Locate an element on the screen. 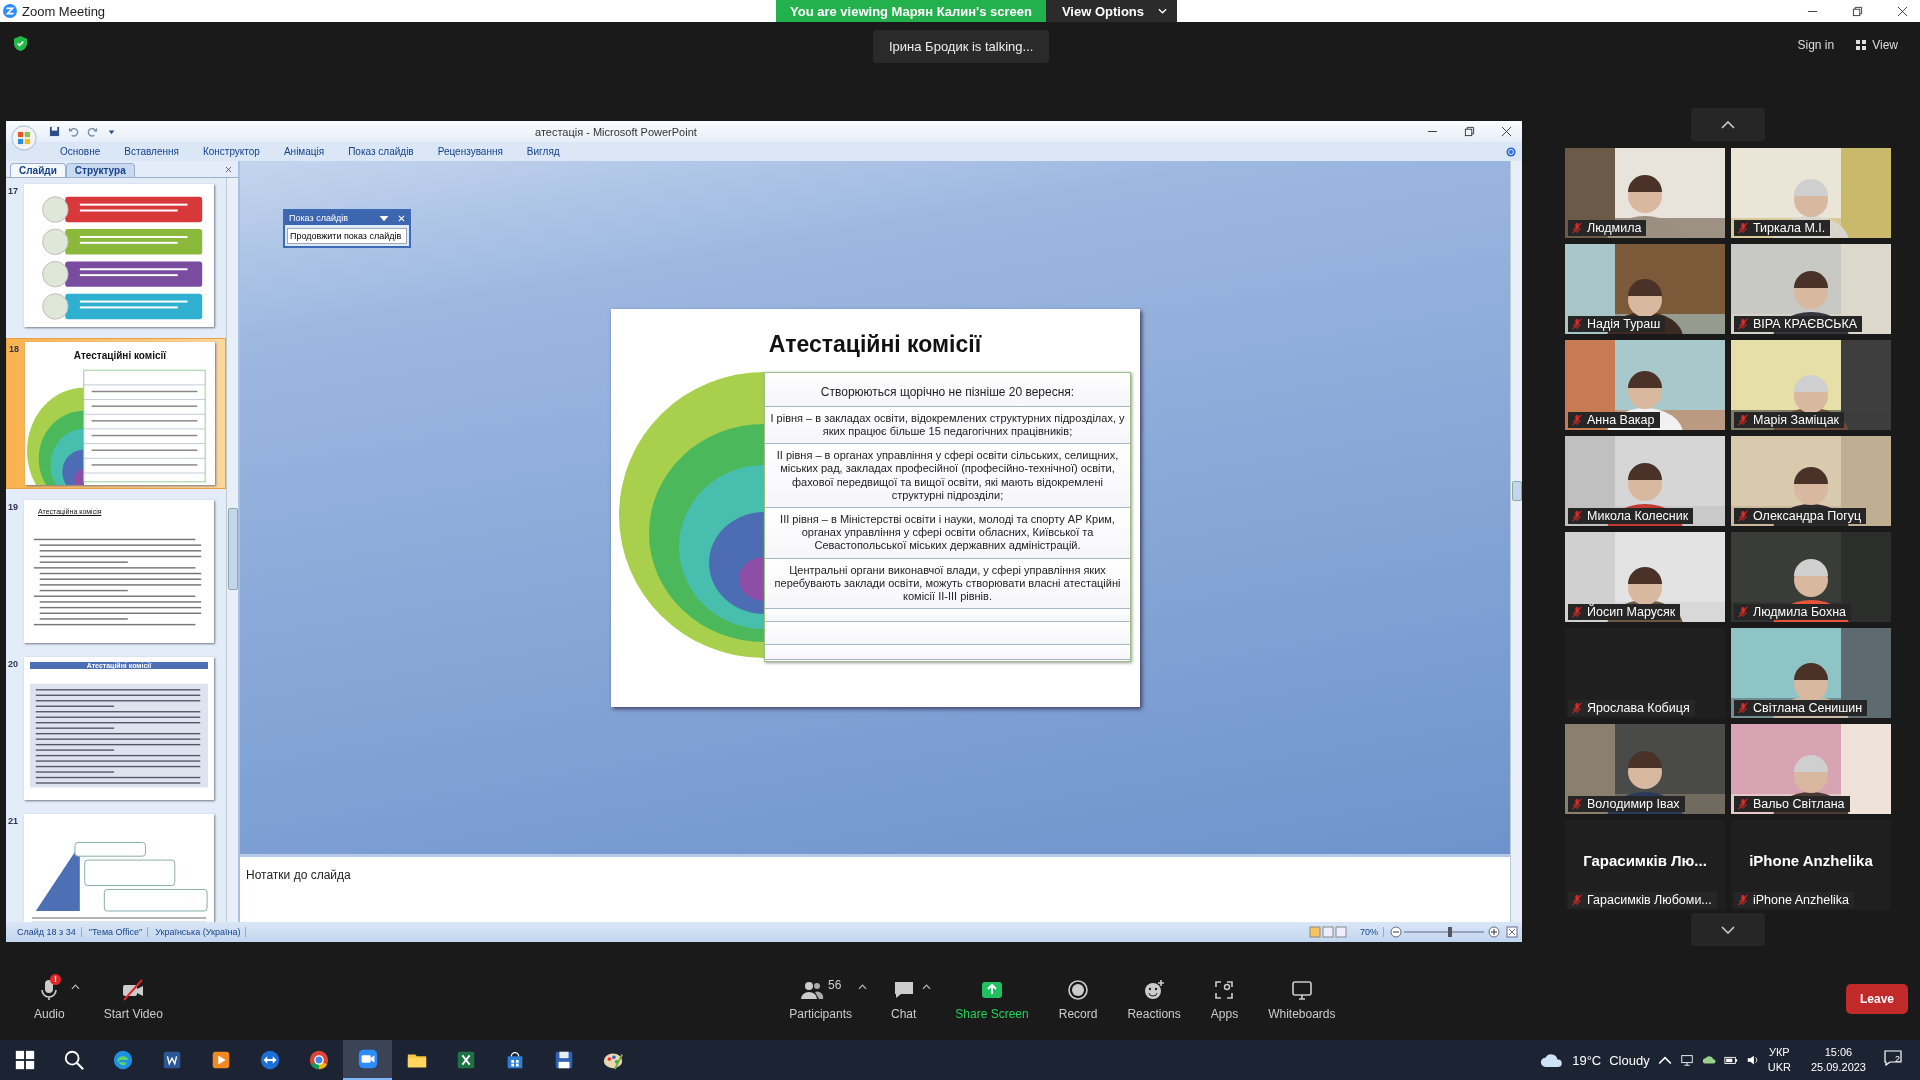 This screenshot has height=1080, width=1920. slide-number: 17 is located at coordinates (13, 190).